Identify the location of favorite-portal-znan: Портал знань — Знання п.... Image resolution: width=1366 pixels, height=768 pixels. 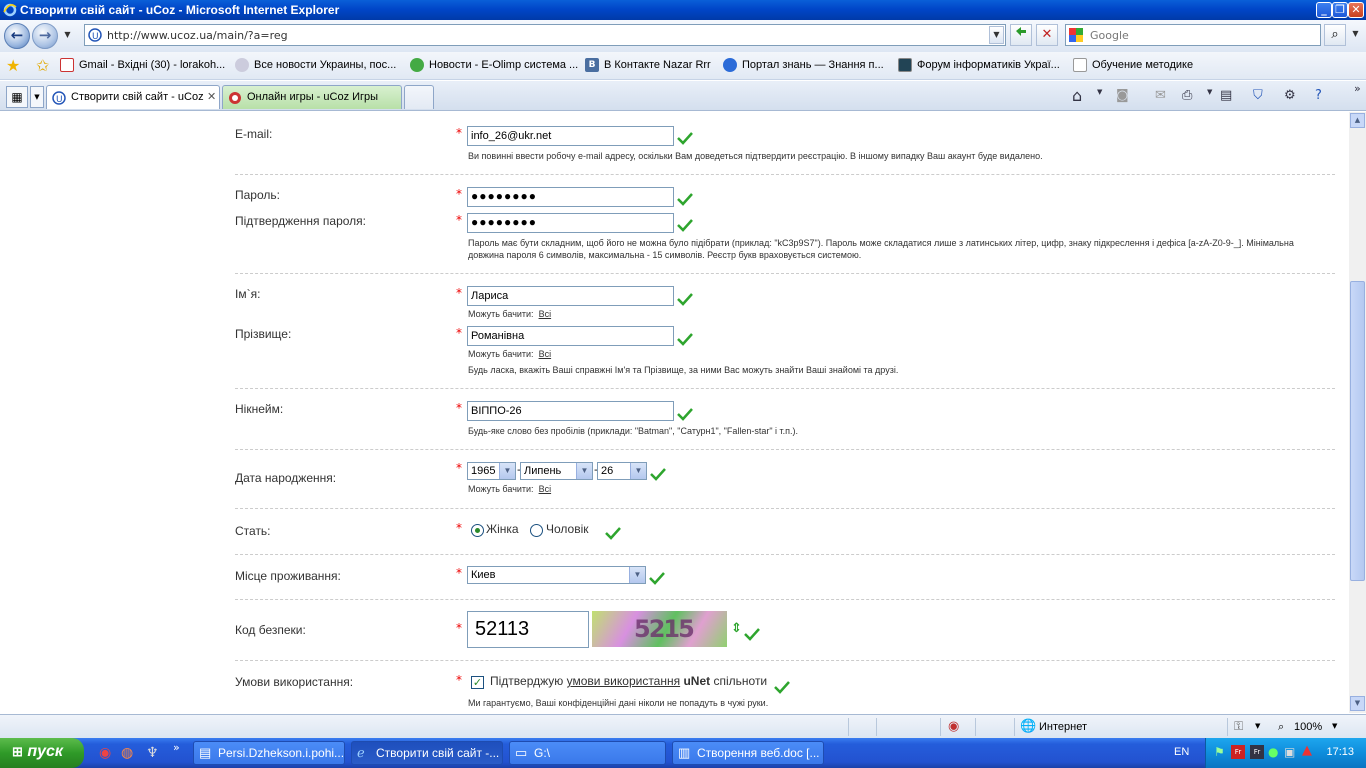
(813, 65).